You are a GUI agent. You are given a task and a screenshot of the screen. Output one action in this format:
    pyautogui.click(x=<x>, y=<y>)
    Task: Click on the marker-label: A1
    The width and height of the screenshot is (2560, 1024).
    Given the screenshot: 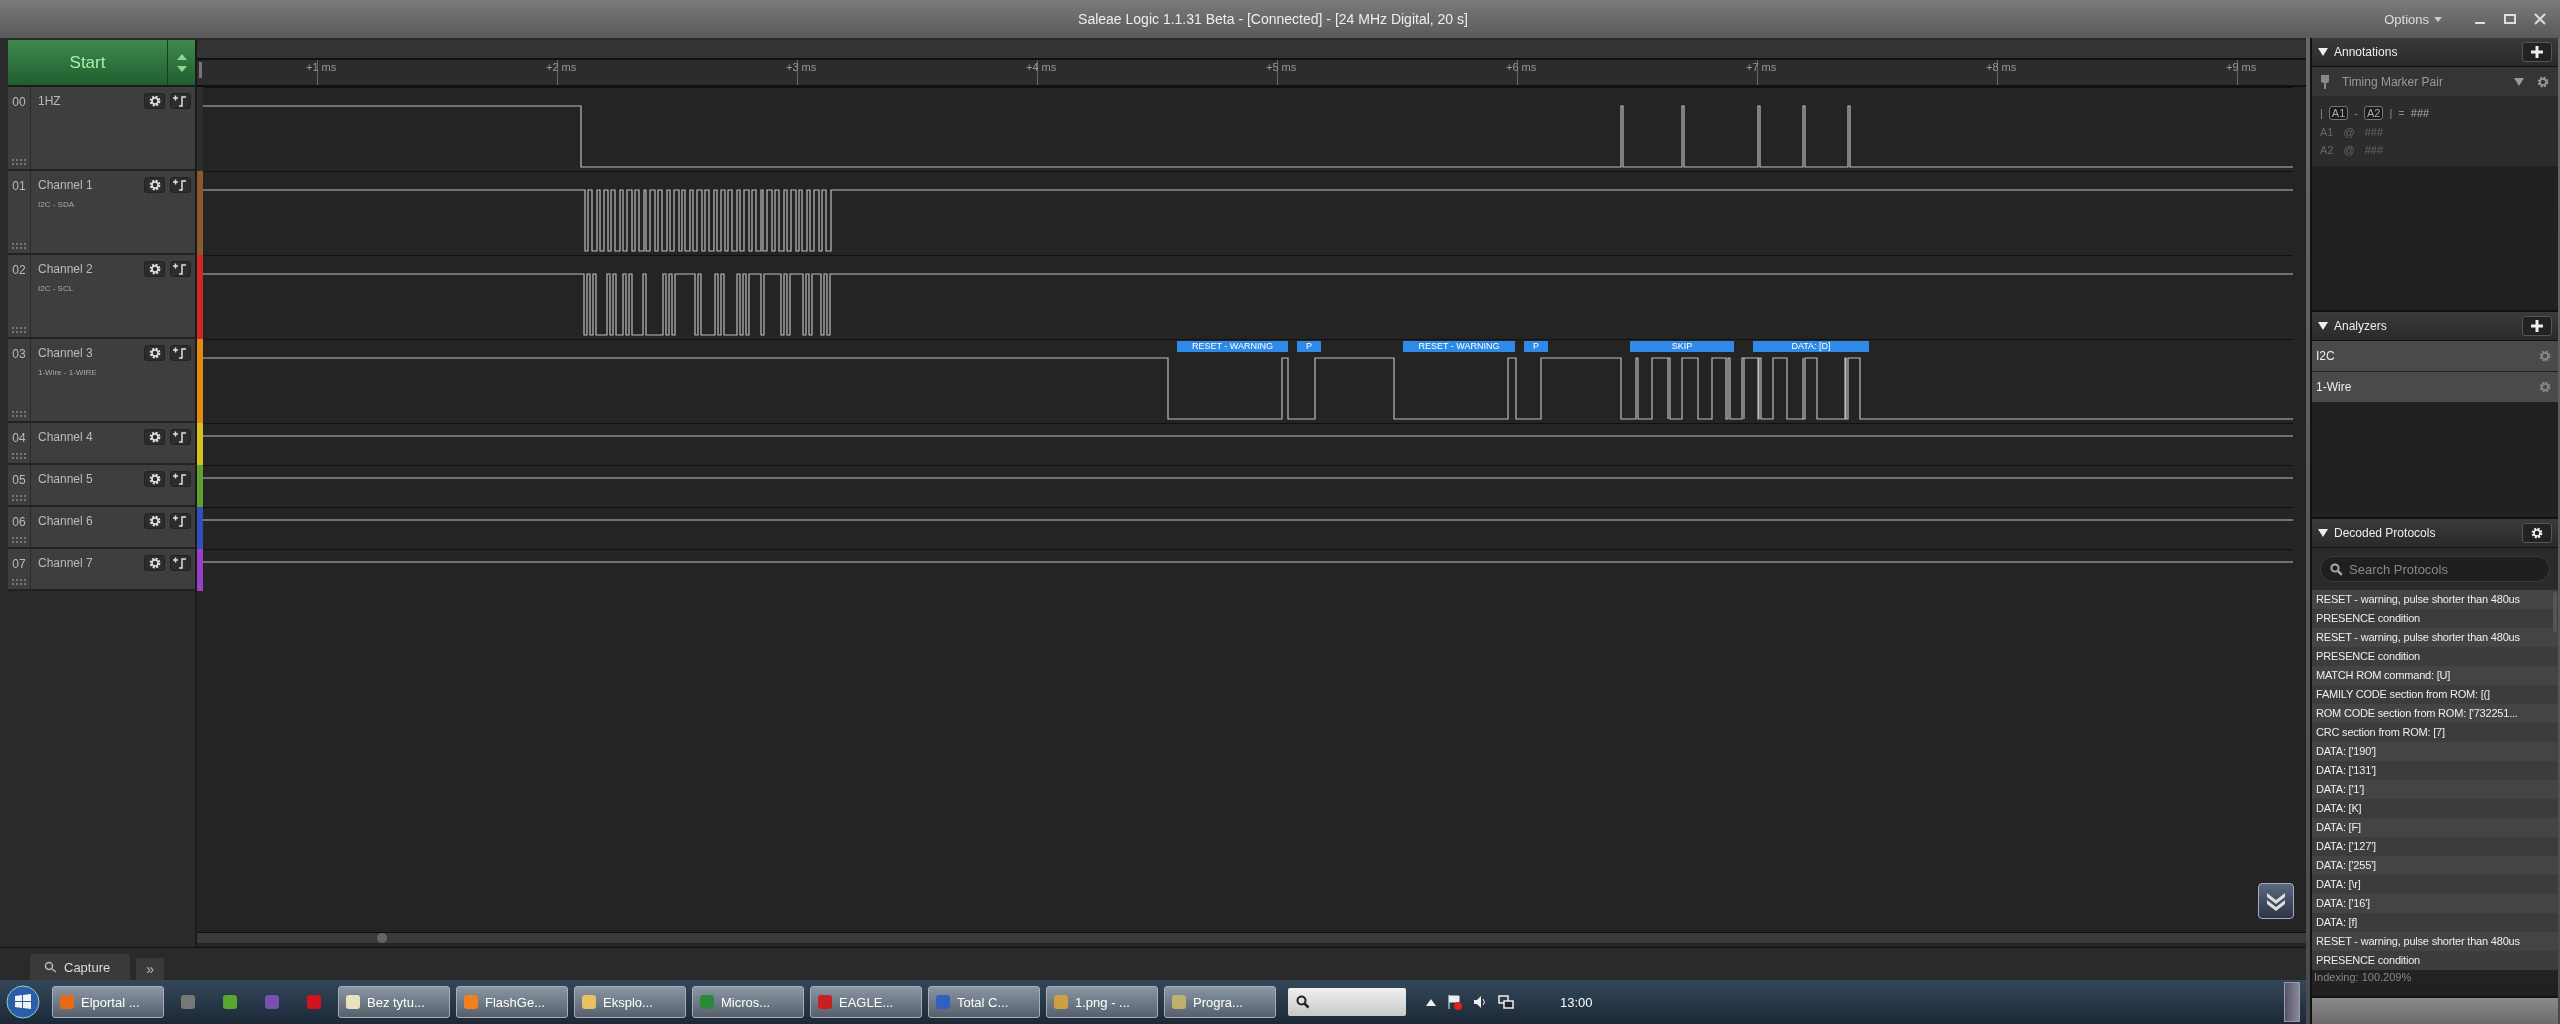 What is the action you would take?
    pyautogui.click(x=2327, y=132)
    